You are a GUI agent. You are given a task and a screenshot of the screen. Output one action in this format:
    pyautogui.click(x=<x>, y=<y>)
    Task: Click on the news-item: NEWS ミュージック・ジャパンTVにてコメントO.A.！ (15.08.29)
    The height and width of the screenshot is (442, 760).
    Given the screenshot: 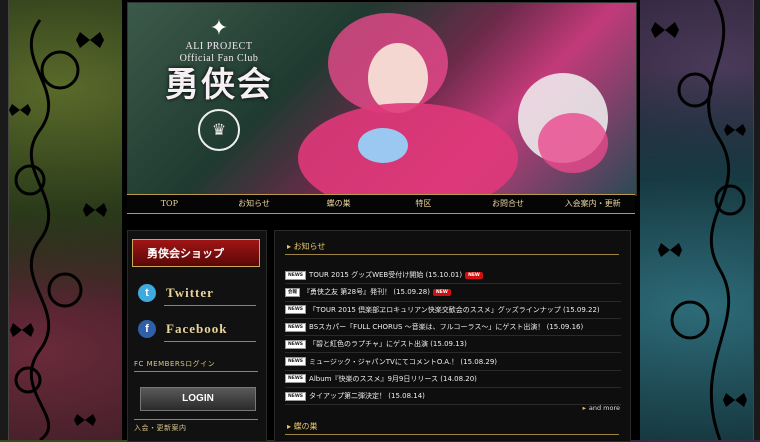 What is the action you would take?
    pyautogui.click(x=453, y=362)
    